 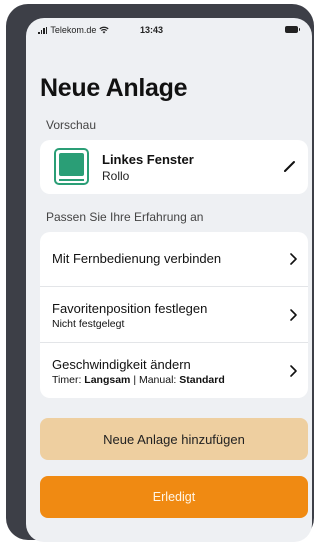 I want to click on favorite-position-value: Nicht festgelegt, so click(x=88, y=324).